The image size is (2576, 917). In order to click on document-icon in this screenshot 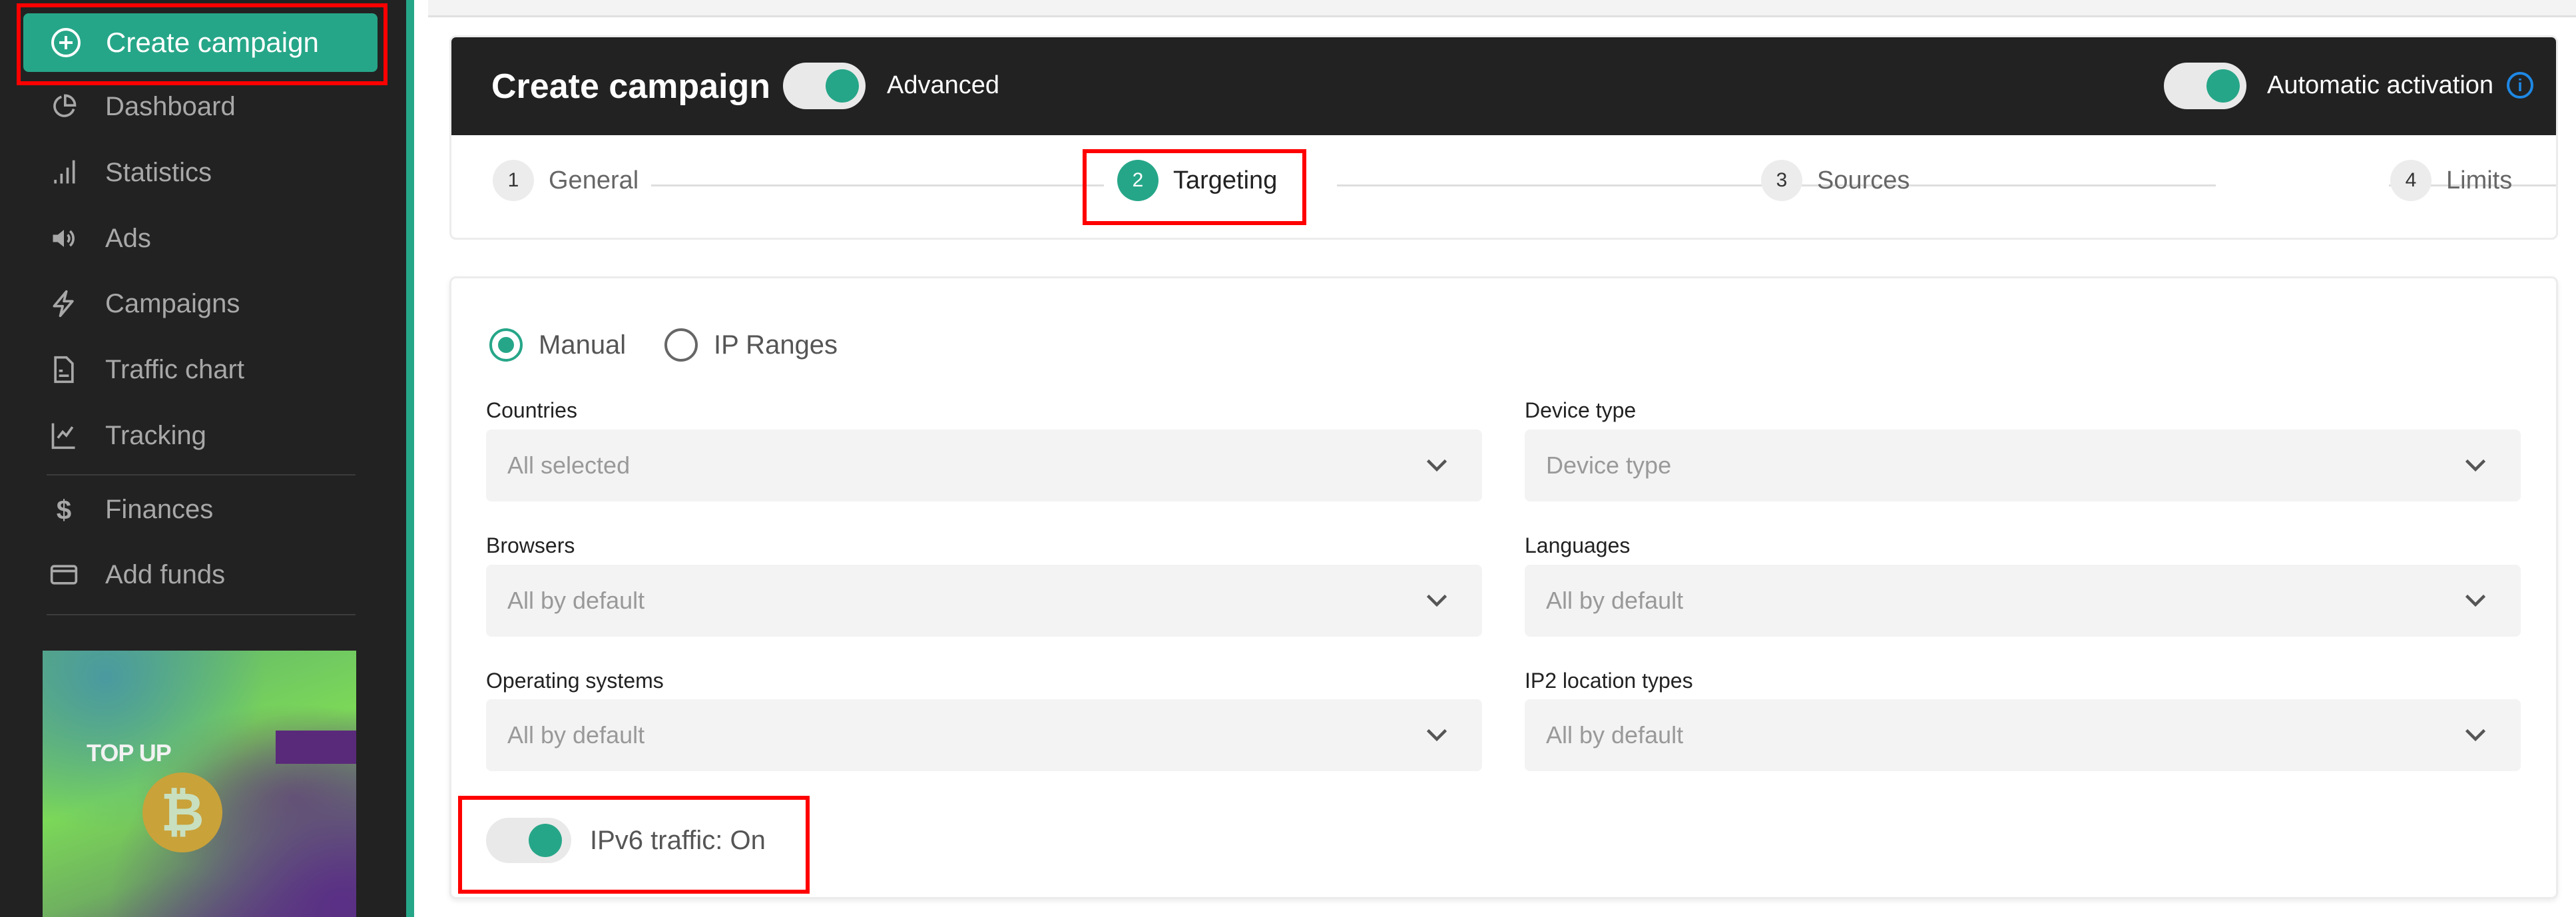, I will do `click(64, 370)`.